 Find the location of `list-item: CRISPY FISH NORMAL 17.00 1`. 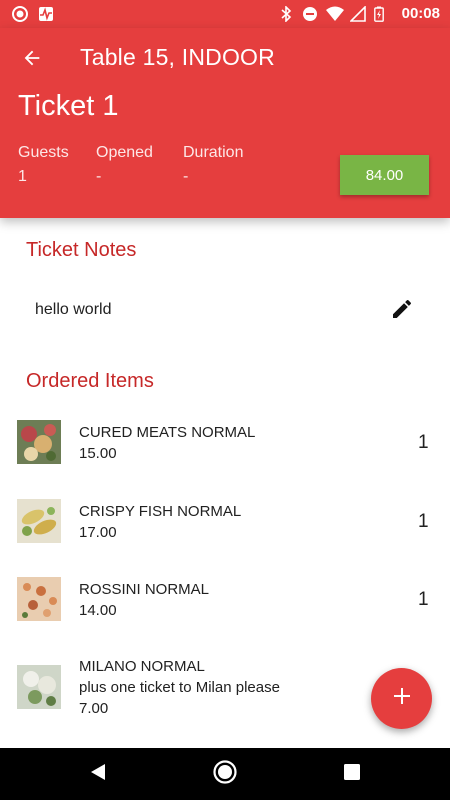

list-item: CRISPY FISH NORMAL 17.00 1 is located at coordinates (225, 522).